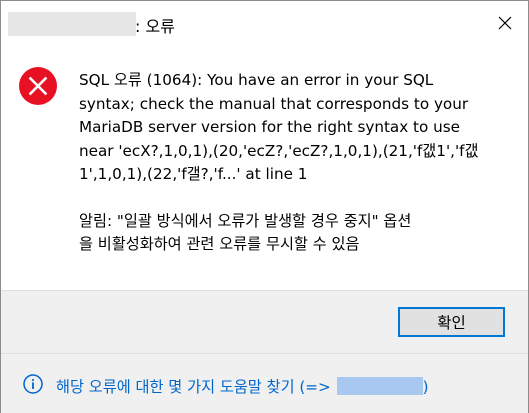 This screenshot has width=529, height=413. I want to click on help-footer: 해당 오류에 대한 몇 가지 도움말 찾기 (=> ), so click(264, 383).